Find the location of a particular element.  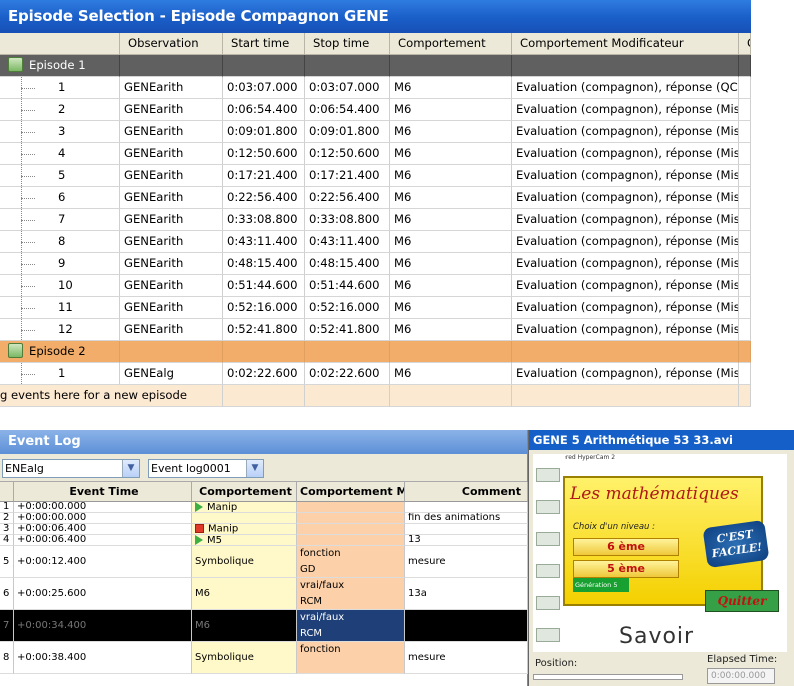

log-column-header is located at coordinates (7, 492).